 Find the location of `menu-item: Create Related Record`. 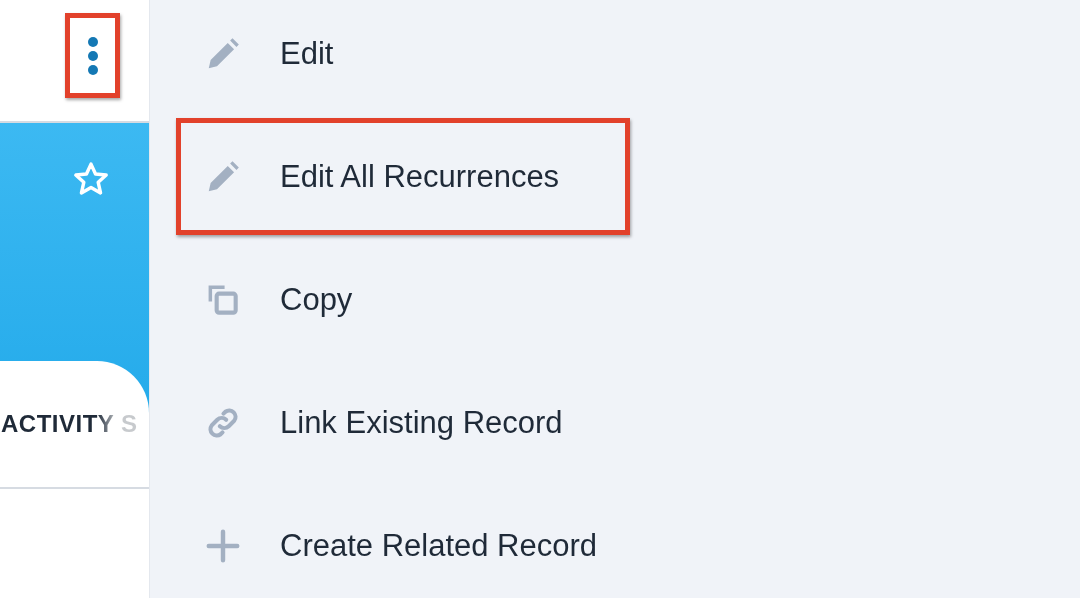

menu-item: Create Related Record is located at coordinates (403, 542).